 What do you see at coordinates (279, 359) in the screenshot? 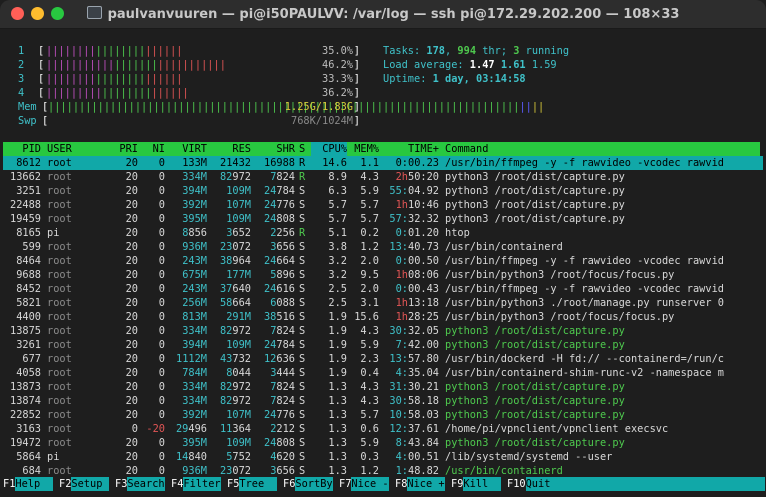
I see `shr-cell: 12636` at bounding box center [279, 359].